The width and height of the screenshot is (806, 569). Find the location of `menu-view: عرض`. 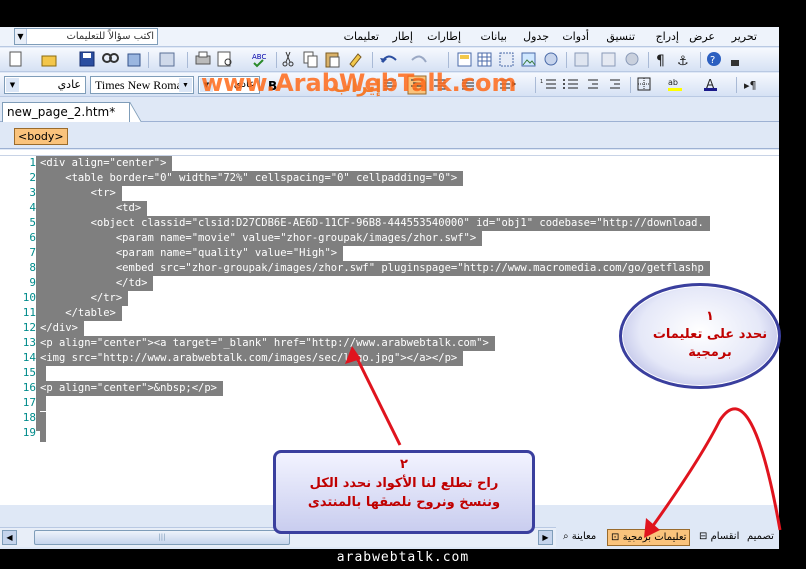

menu-view: عرض is located at coordinates (702, 36).